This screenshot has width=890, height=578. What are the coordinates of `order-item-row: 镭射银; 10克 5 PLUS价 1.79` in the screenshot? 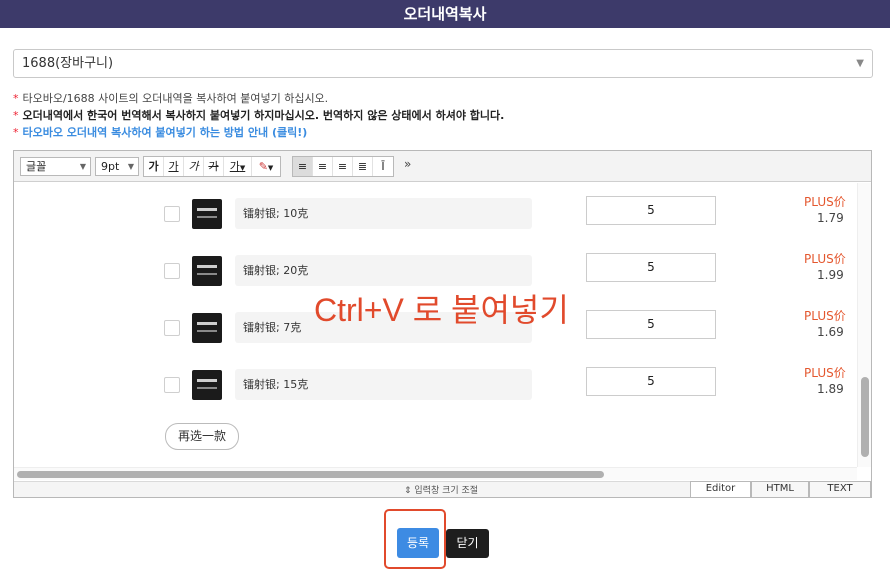 It's located at (435, 213).